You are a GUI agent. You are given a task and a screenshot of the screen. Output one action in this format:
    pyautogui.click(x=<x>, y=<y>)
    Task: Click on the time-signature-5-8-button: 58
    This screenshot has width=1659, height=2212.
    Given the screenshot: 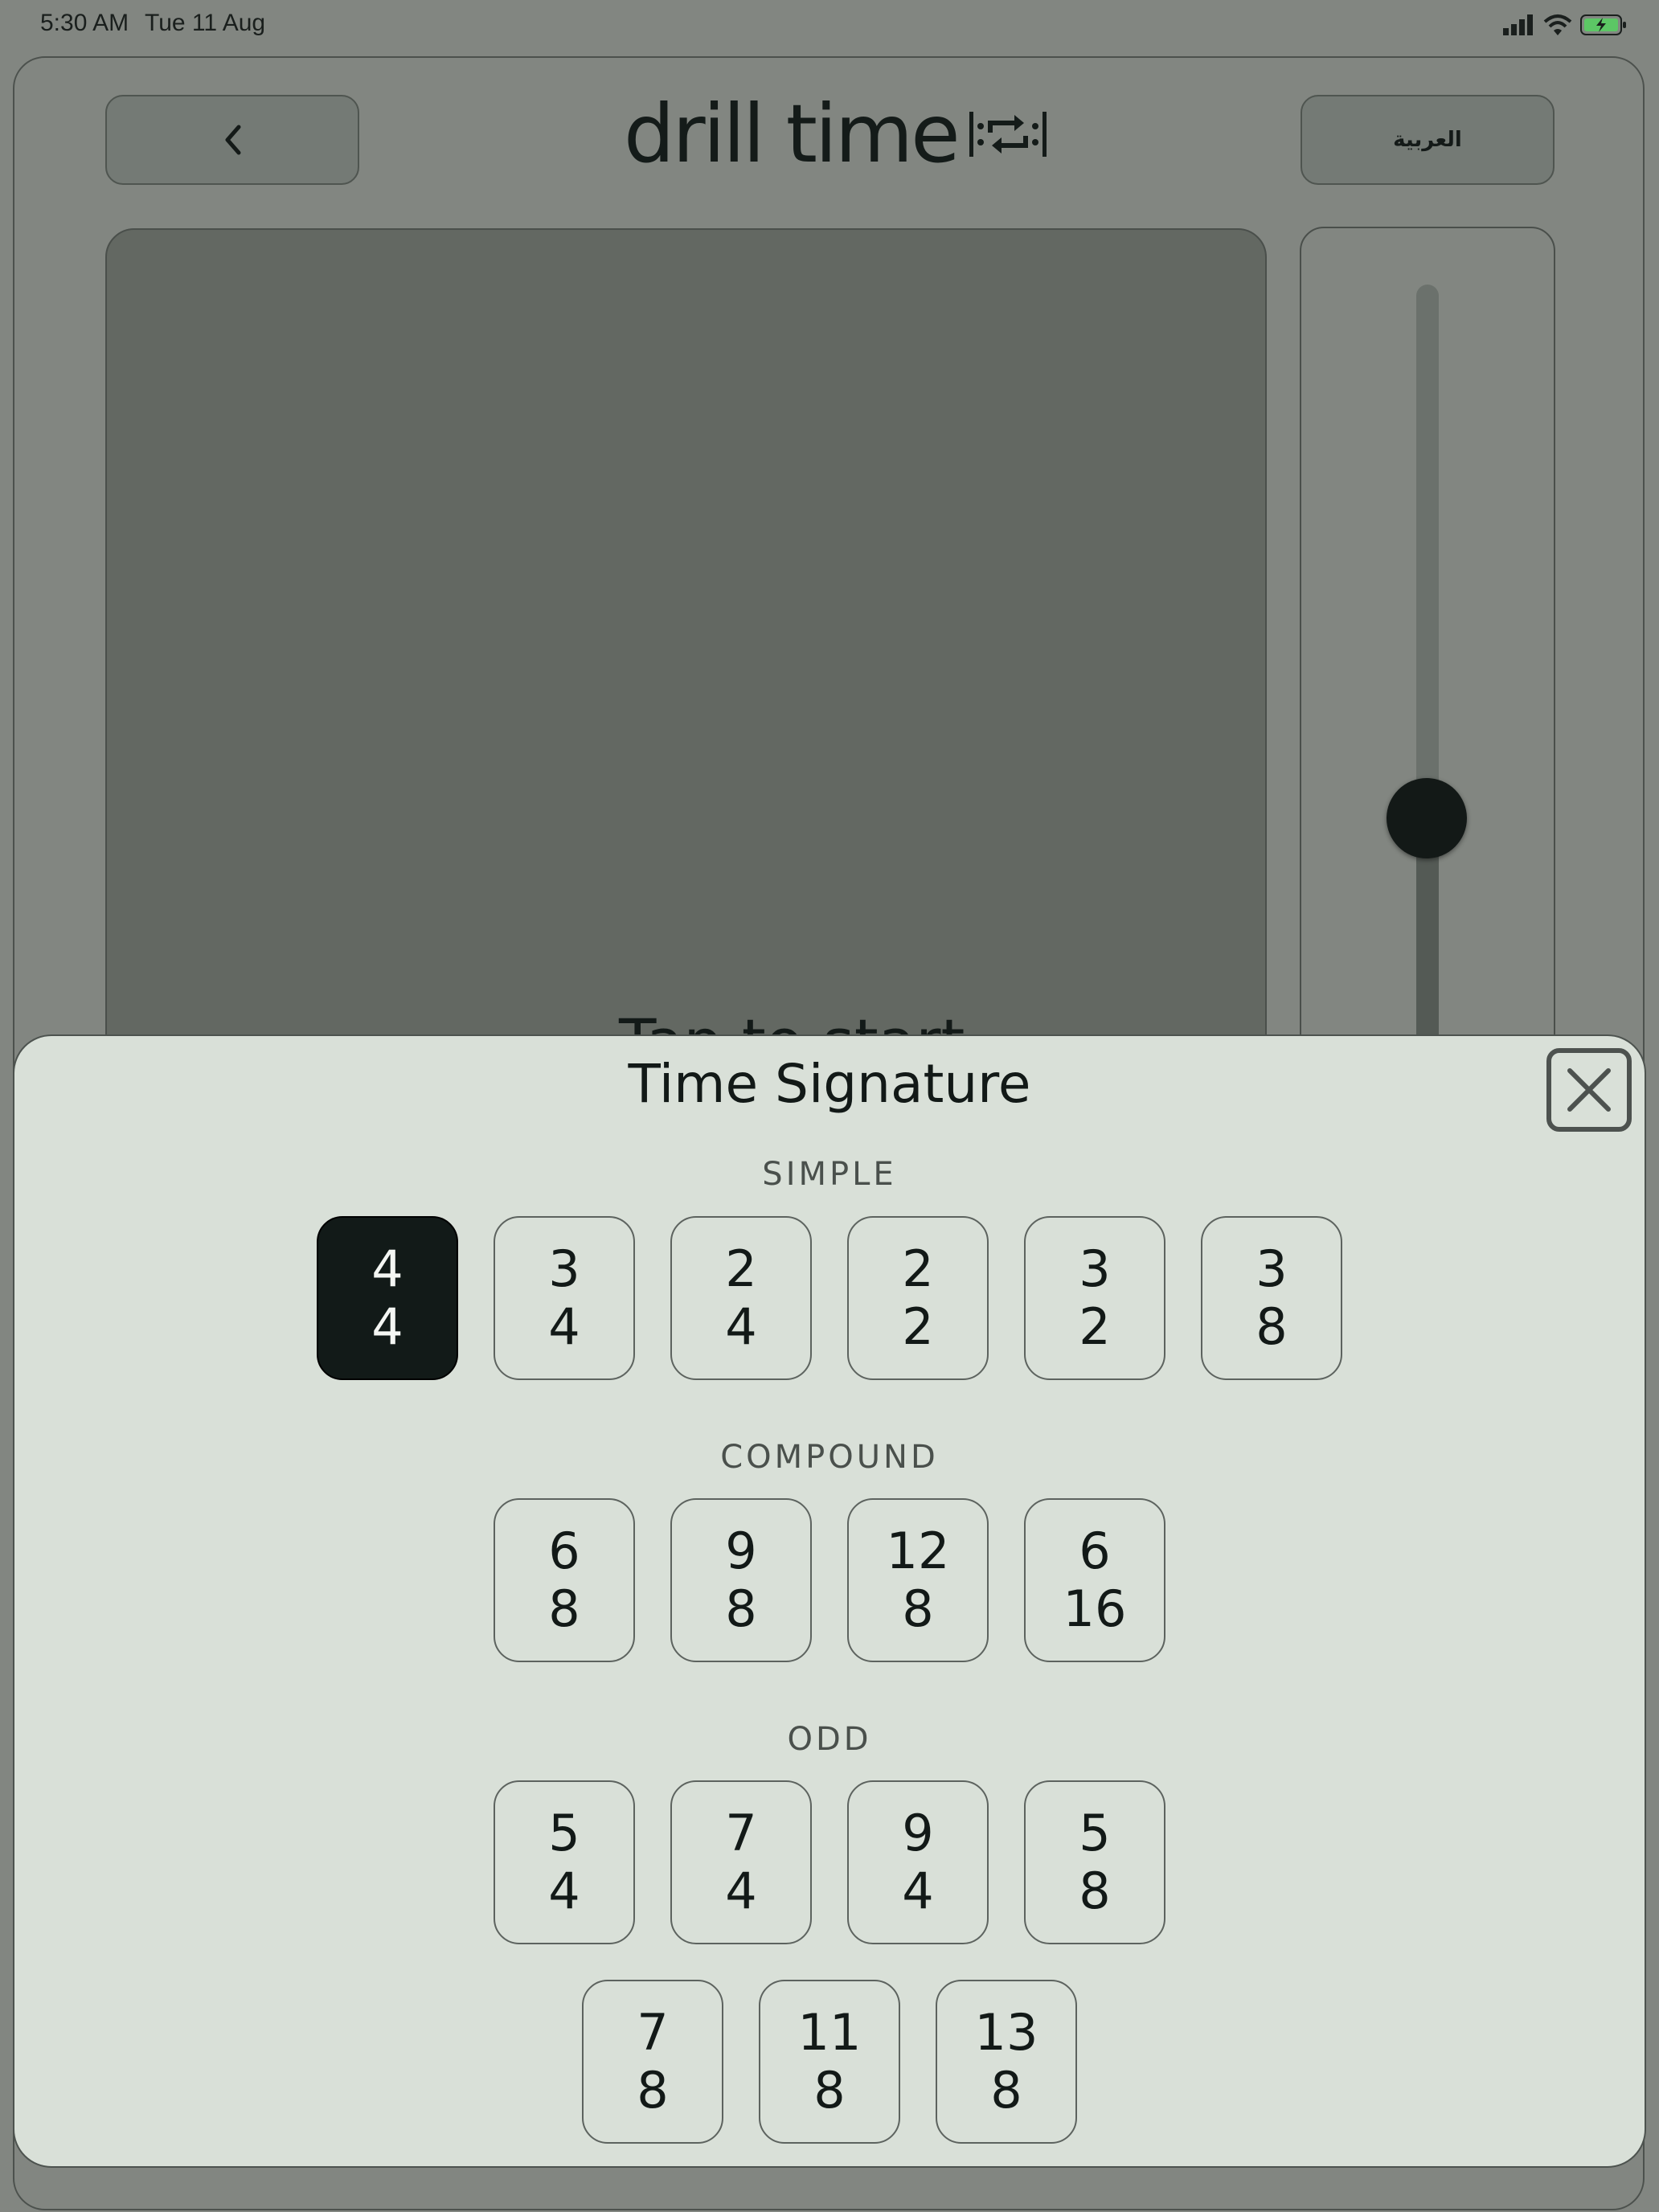 What is the action you would take?
    pyautogui.click(x=1094, y=1862)
    